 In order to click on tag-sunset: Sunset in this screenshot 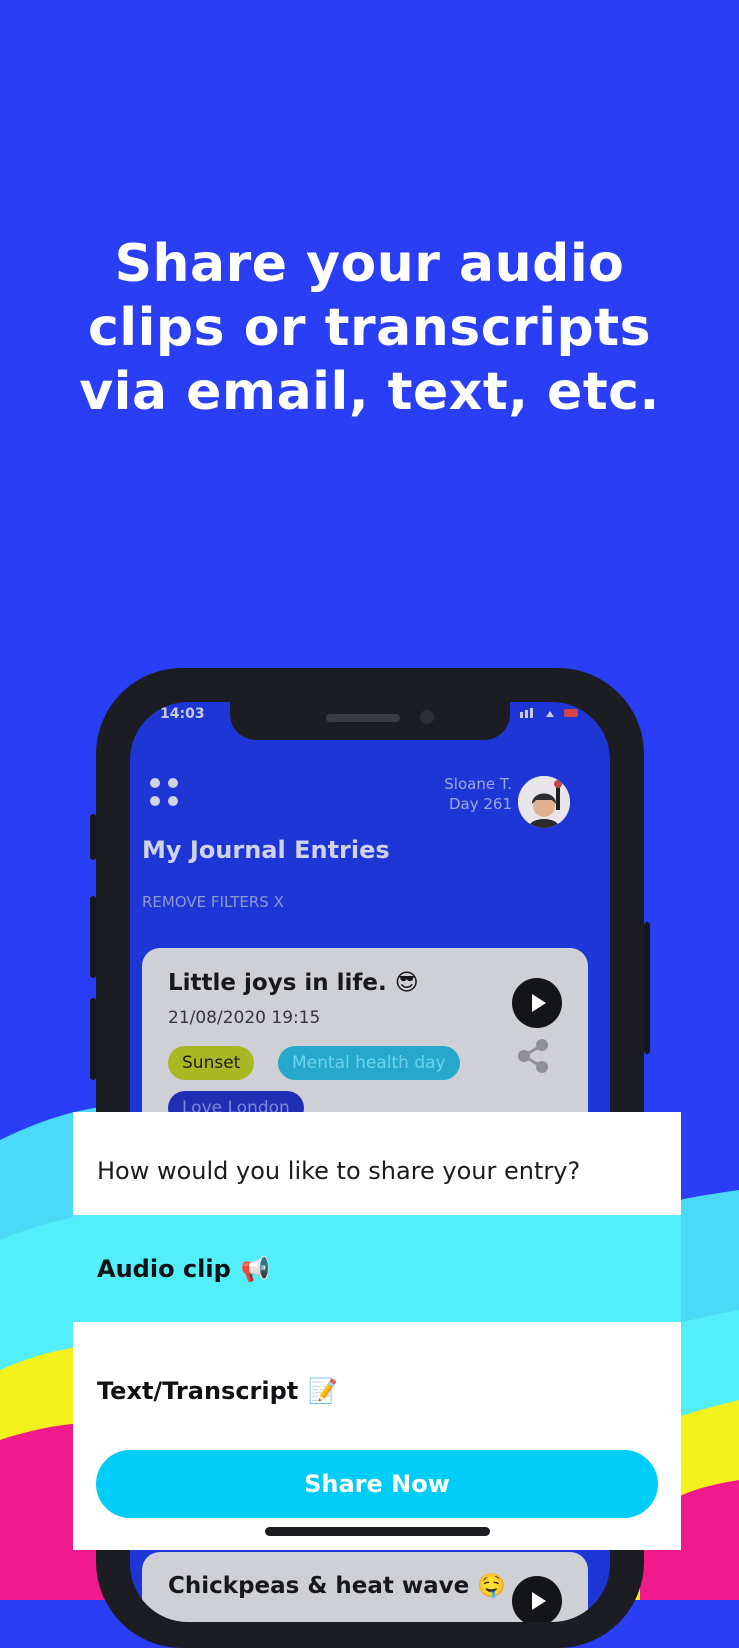, I will do `click(211, 1063)`.